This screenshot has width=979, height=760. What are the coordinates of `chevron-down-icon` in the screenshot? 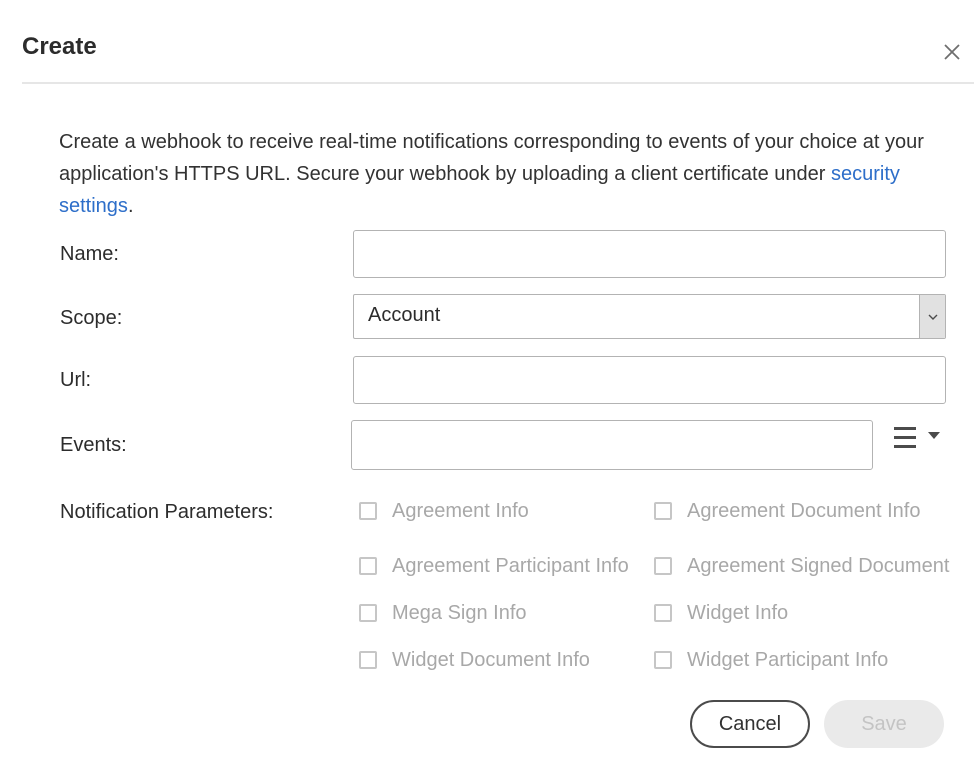 It's located at (932, 316).